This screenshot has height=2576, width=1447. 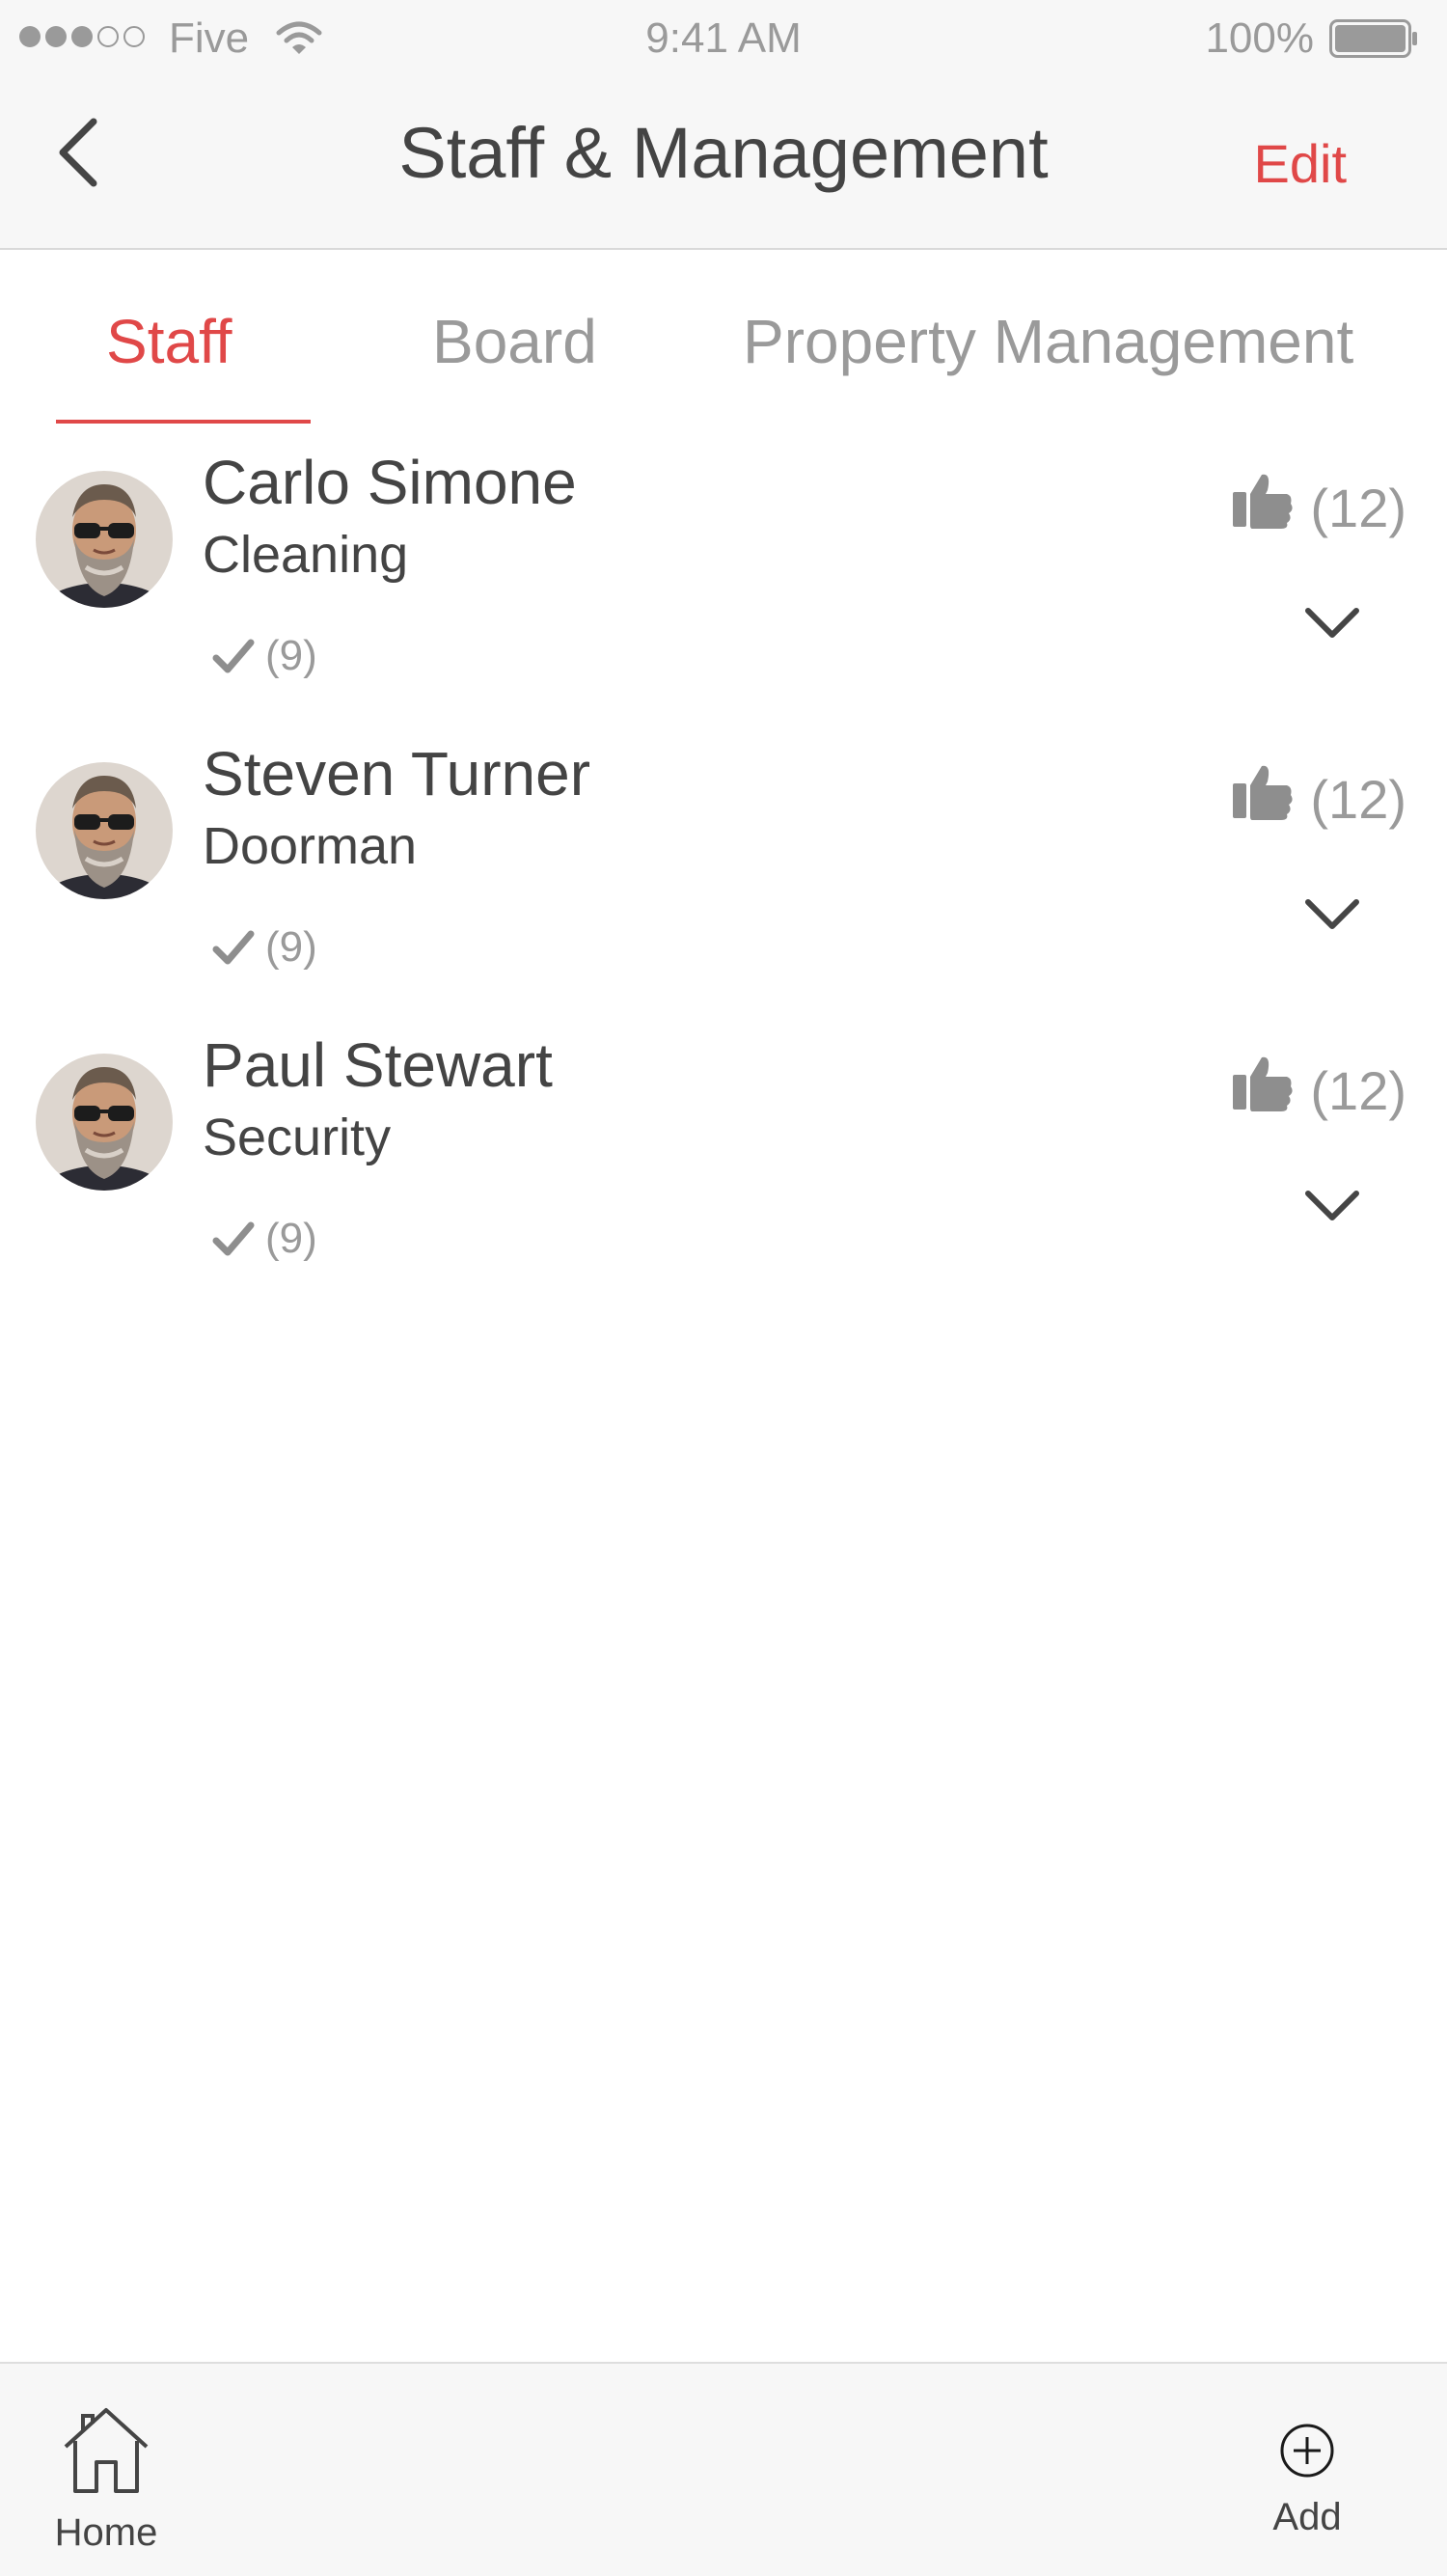 I want to click on add-tab-label: Add, so click(x=1307, y=2517).